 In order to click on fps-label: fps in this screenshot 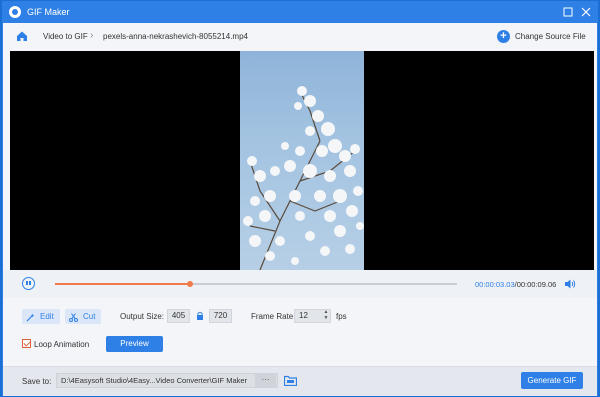, I will do `click(341, 316)`.